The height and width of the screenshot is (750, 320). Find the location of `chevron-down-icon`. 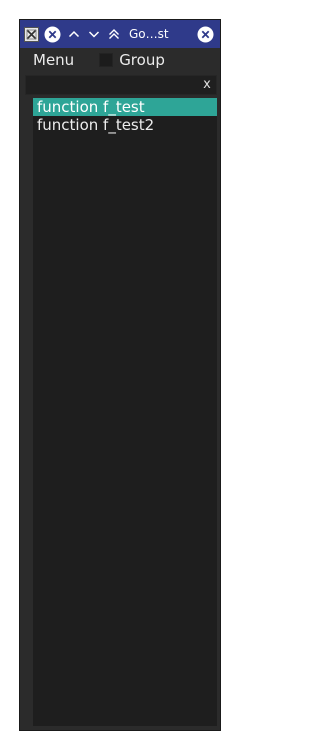

chevron-down-icon is located at coordinates (94, 34).